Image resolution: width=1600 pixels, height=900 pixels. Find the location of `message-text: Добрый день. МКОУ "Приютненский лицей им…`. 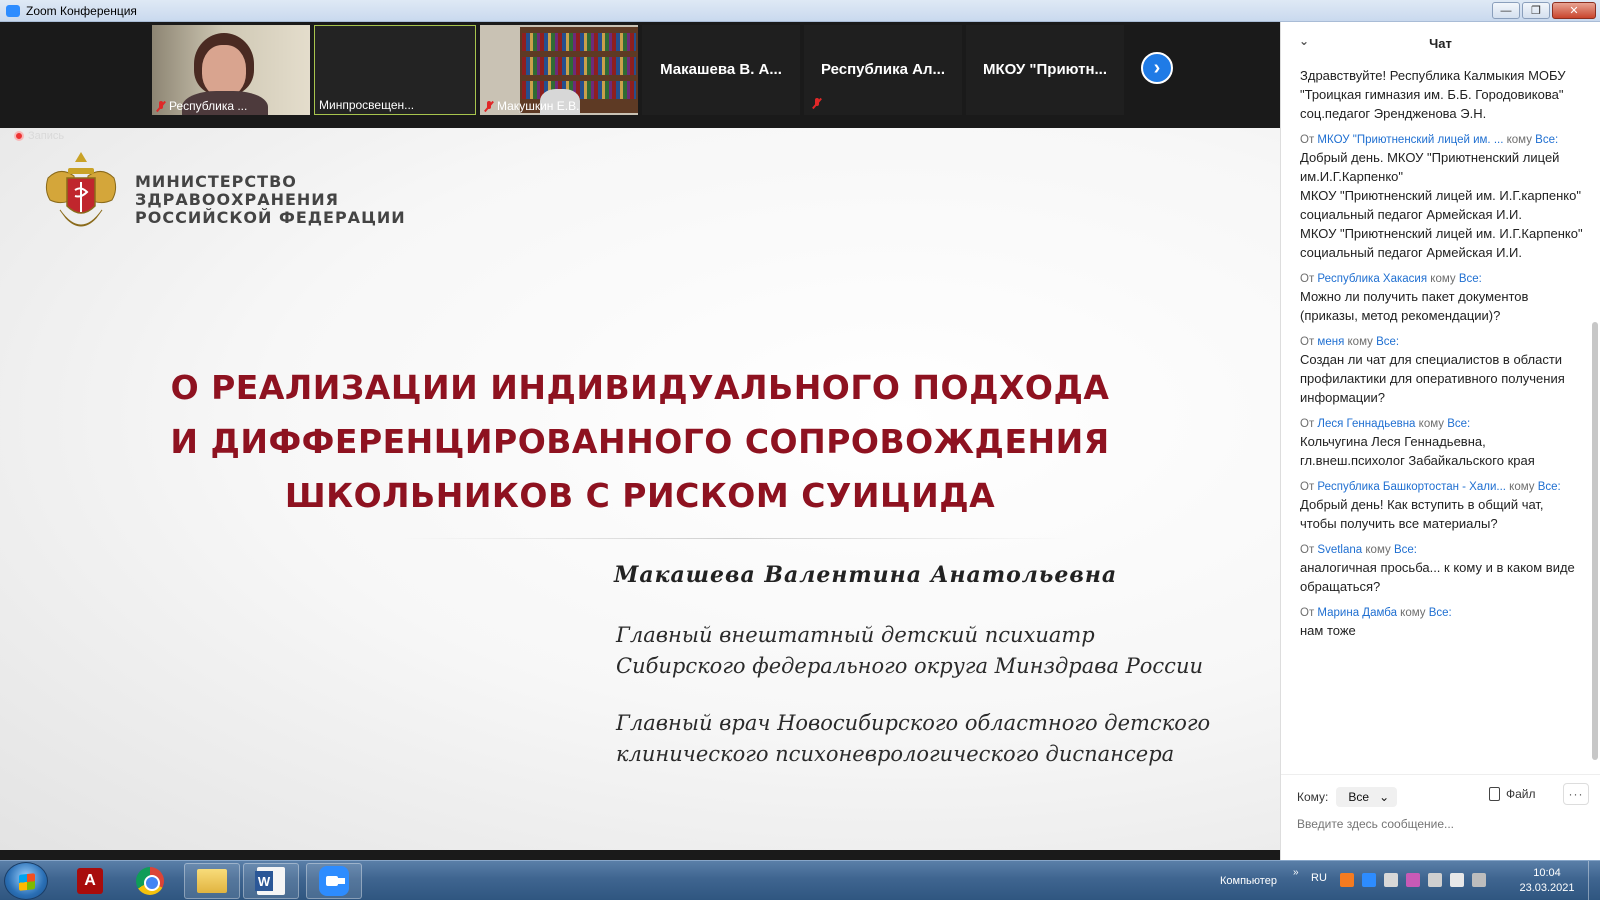

message-text: Добрый день. МКОУ "Приютненский лицей им… is located at coordinates (1441, 205).